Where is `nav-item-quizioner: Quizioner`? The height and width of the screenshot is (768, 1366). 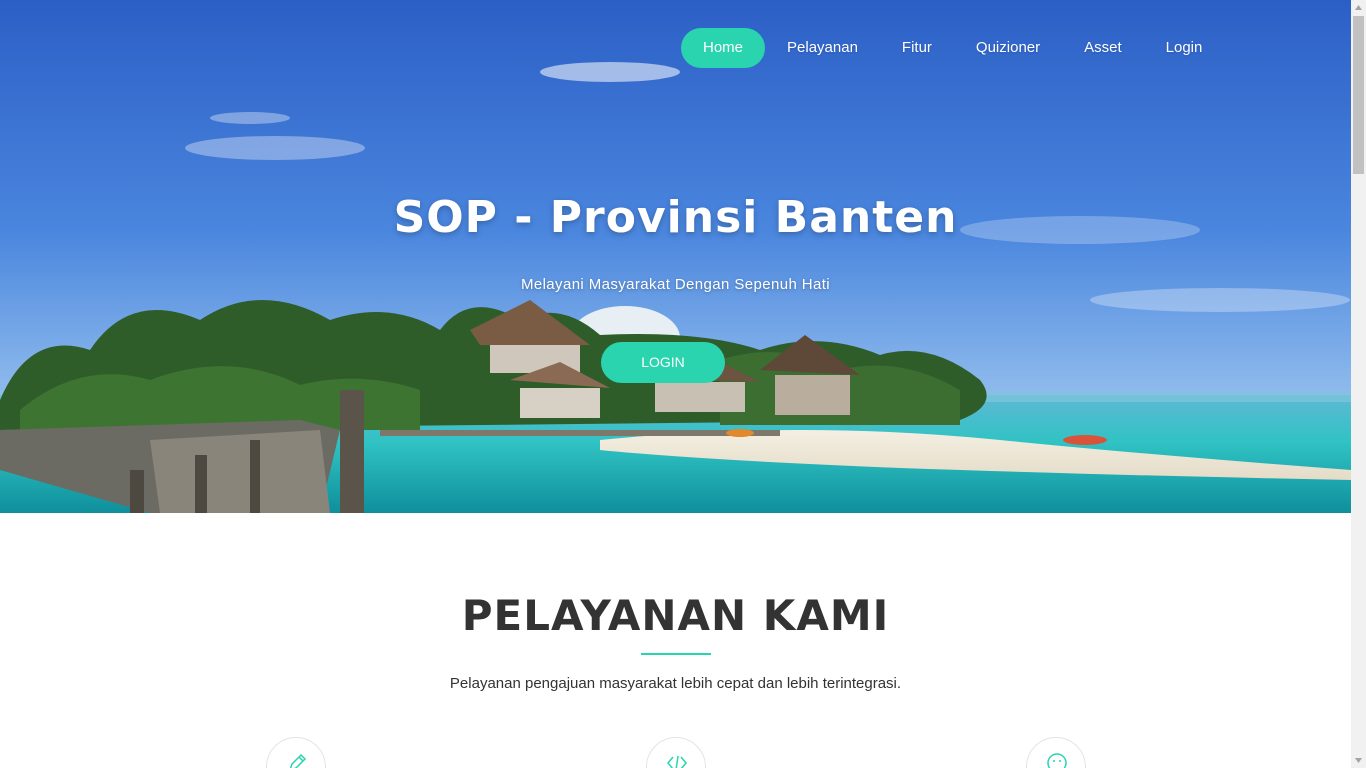 nav-item-quizioner: Quizioner is located at coordinates (1008, 48).